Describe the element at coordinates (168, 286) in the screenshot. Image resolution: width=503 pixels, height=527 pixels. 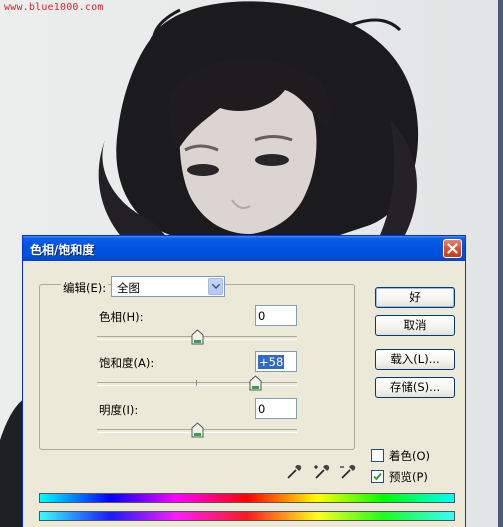
I see `edit-dropdown: 全图` at that location.